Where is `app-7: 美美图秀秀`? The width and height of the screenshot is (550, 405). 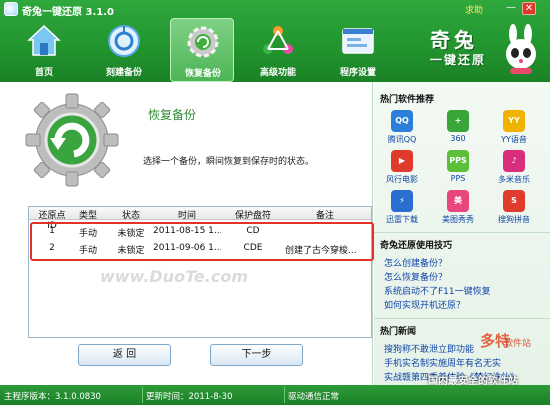 app-7: 美美图秀秀 is located at coordinates (458, 209).